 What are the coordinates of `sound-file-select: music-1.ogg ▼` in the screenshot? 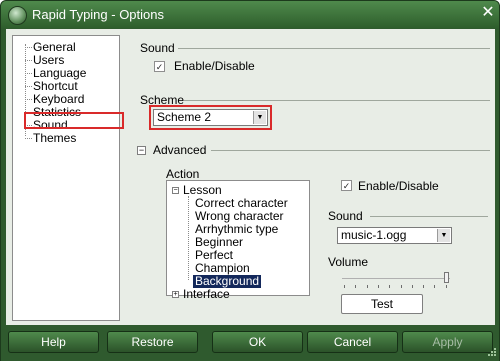 It's located at (394, 235).